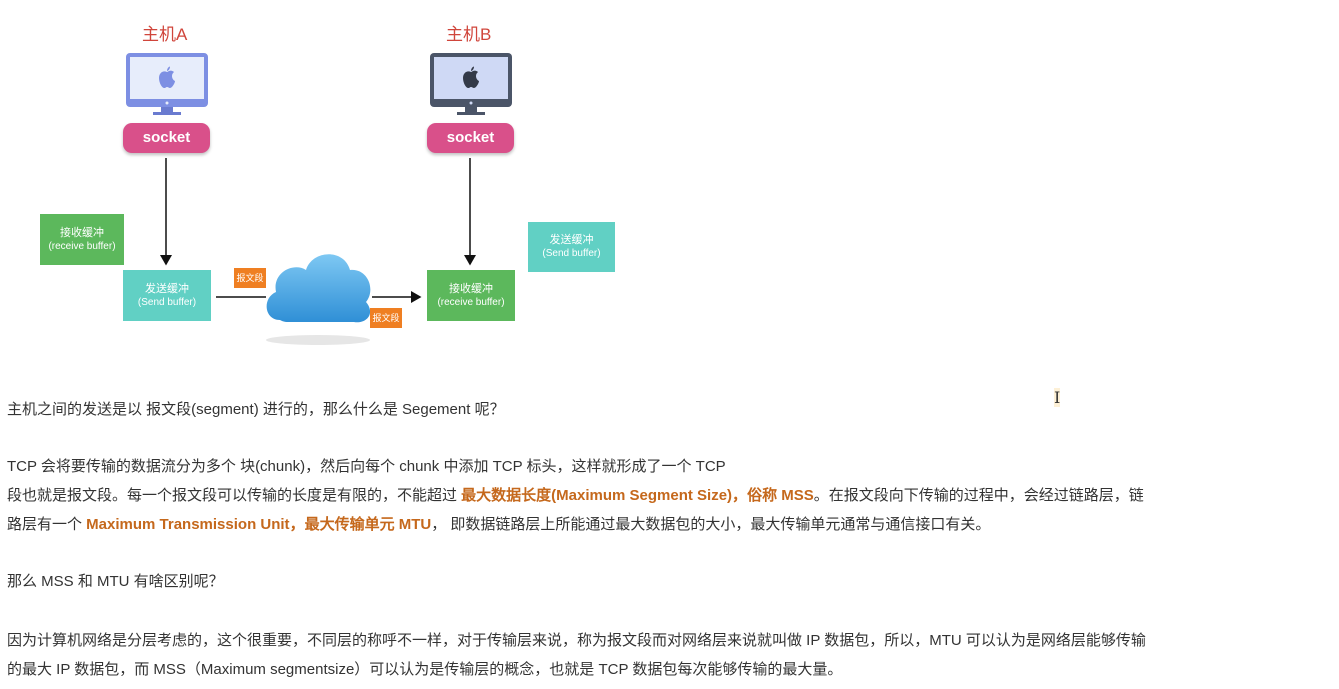  I want to click on host-a-send-buffer: 发送缓冲 (Send buffer), so click(167, 295).